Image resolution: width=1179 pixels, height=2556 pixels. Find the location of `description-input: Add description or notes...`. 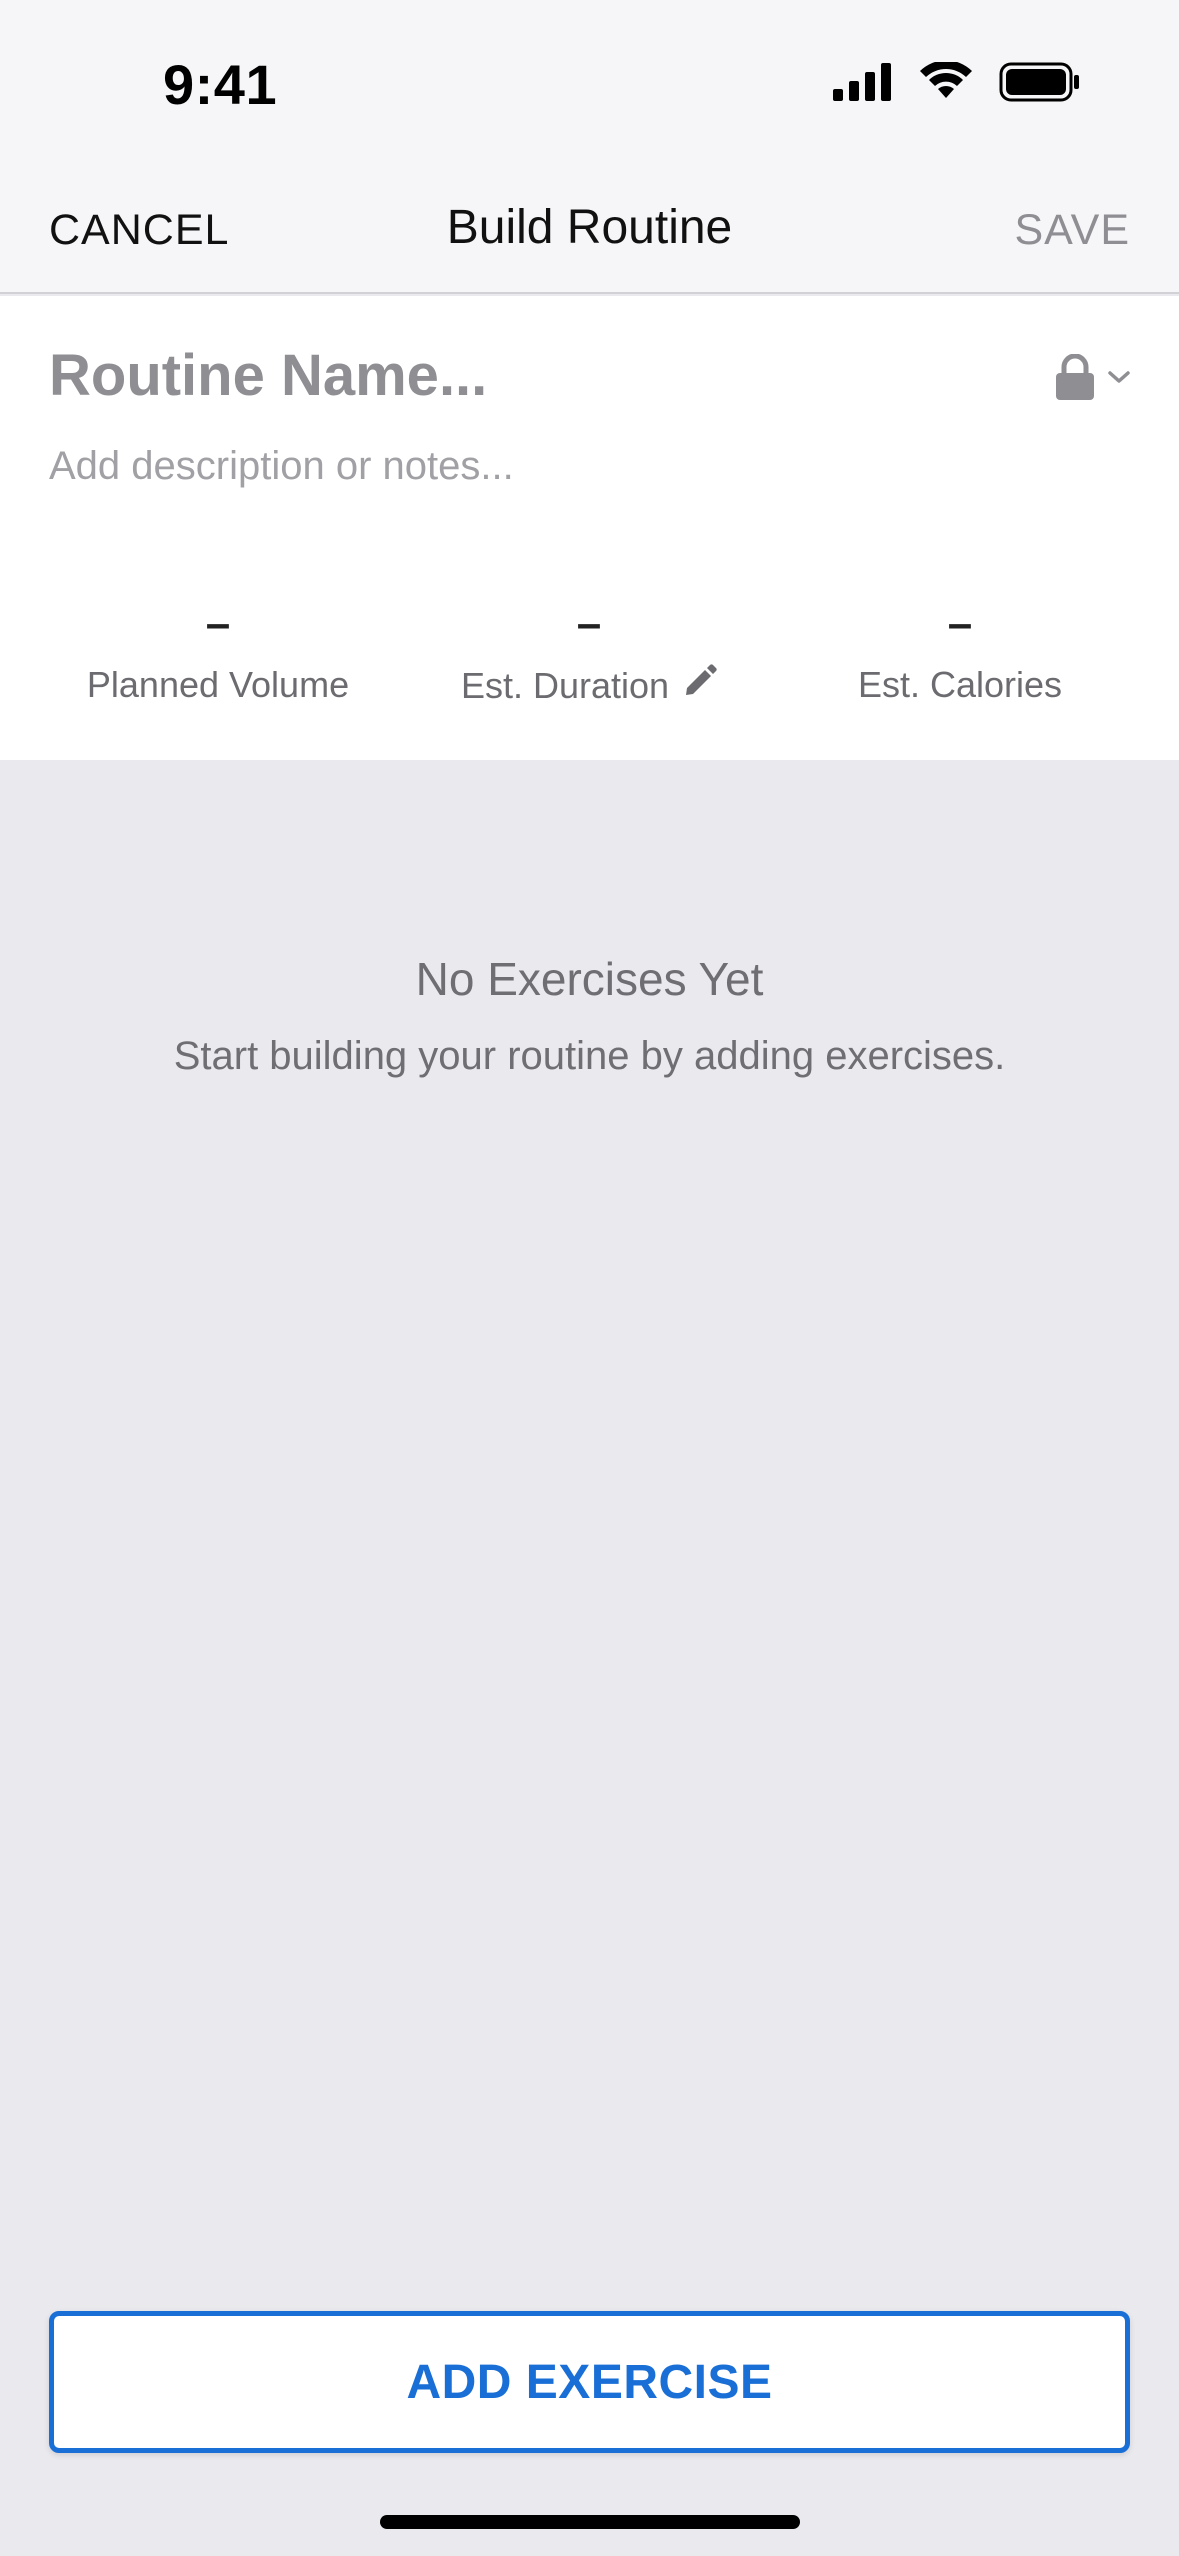

description-input: Add description or notes... is located at coordinates (281, 466).